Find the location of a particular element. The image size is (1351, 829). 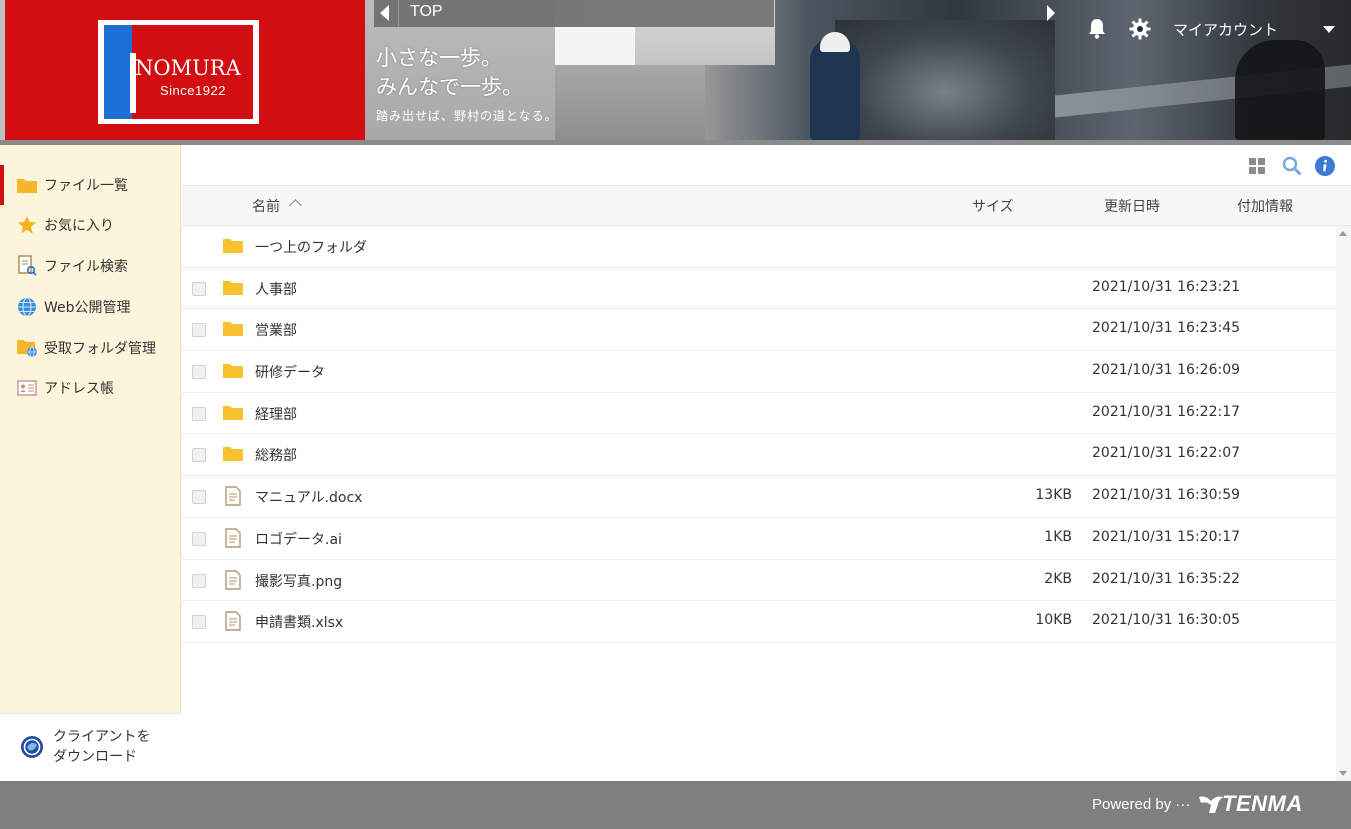

parent-folder-row: 一つ上のフォルダ is located at coordinates (759, 247).